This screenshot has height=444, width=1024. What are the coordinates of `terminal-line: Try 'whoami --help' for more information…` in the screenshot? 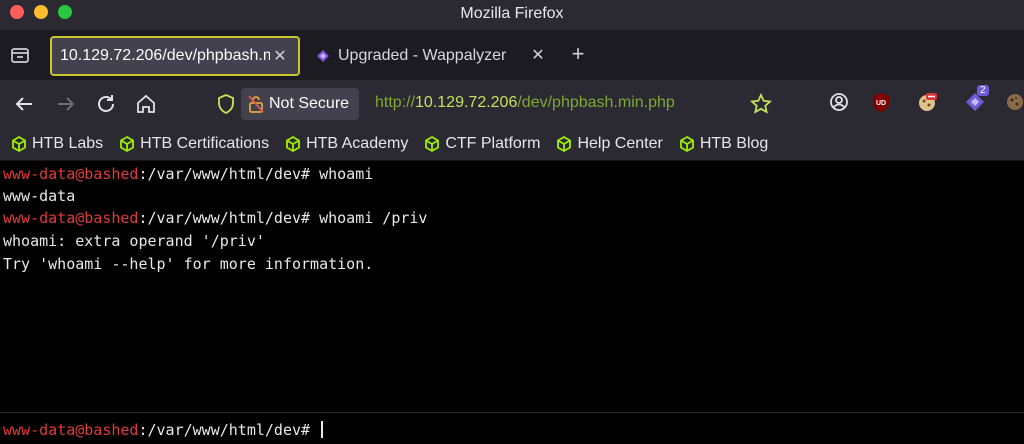 It's located at (188, 264).